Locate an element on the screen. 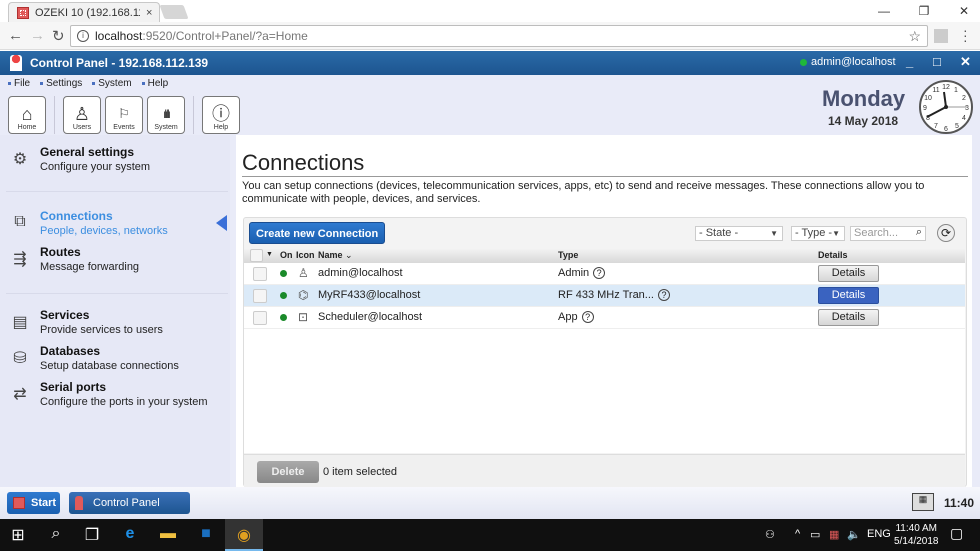  connection-name: MyRF433@localhost is located at coordinates (369, 295).